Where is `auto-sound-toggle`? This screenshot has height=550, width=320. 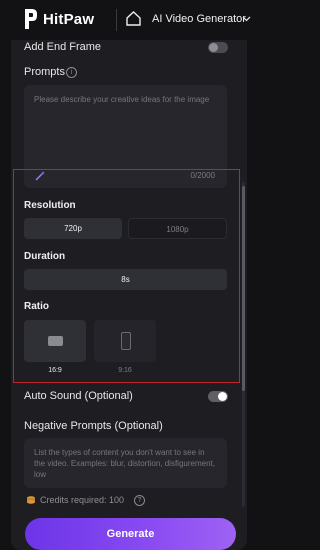
auto-sound-toggle is located at coordinates (218, 396).